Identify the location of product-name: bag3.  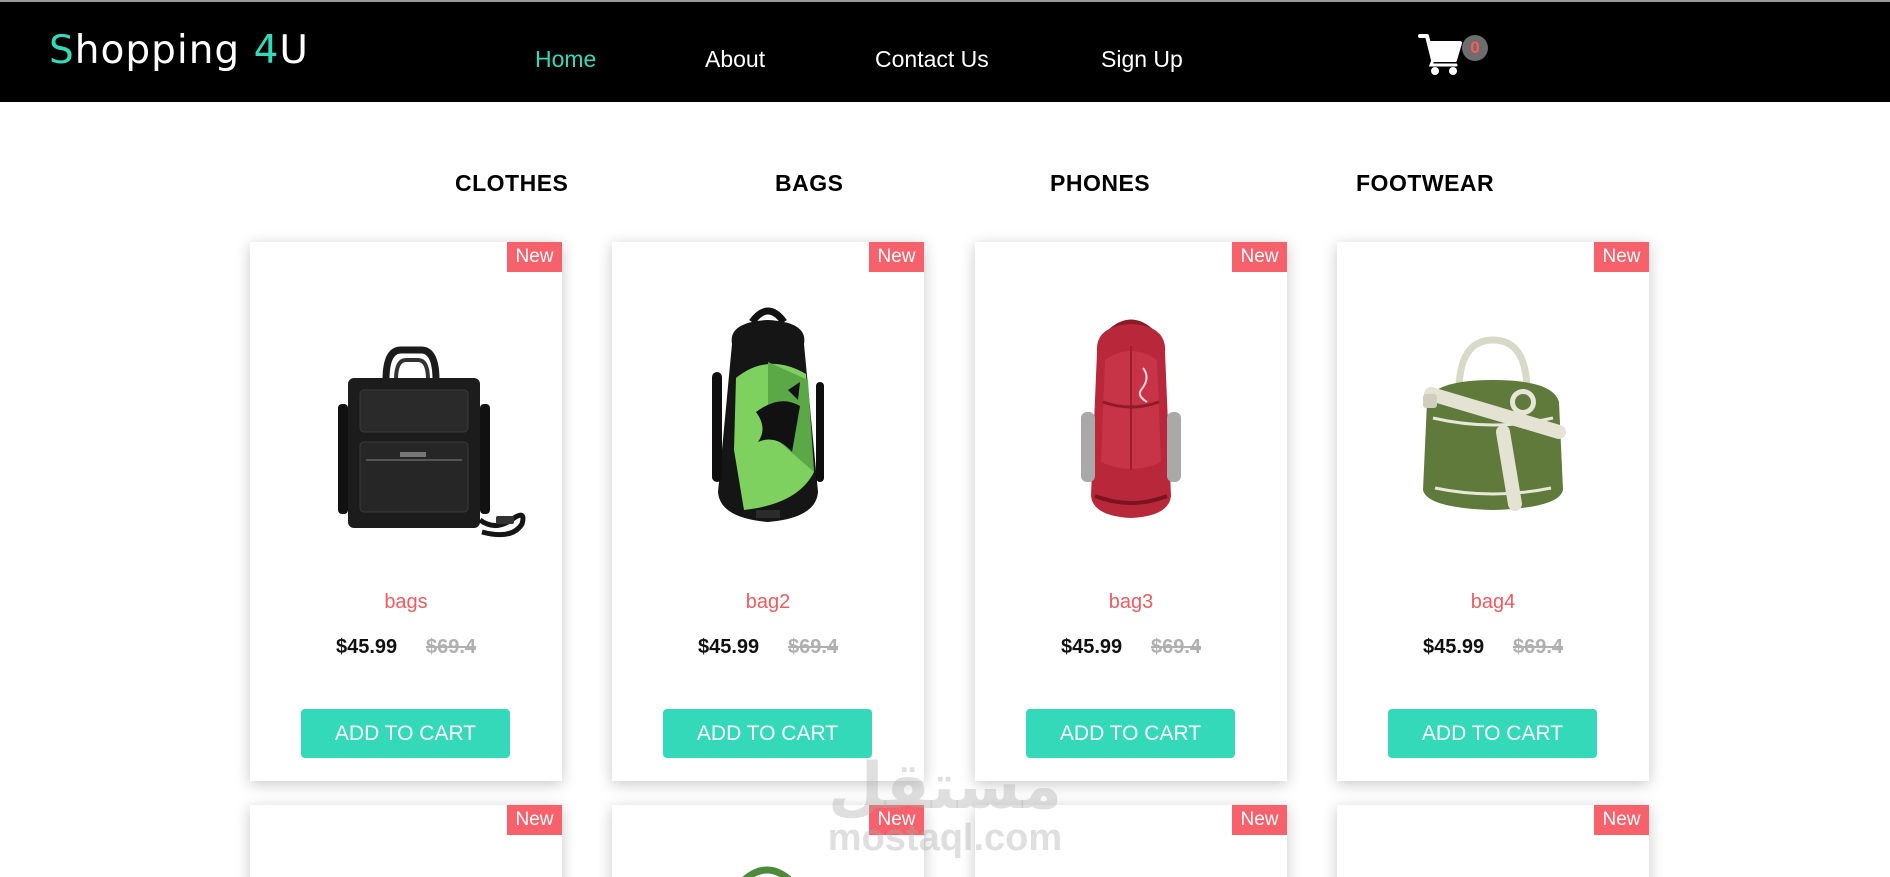
(1131, 602).